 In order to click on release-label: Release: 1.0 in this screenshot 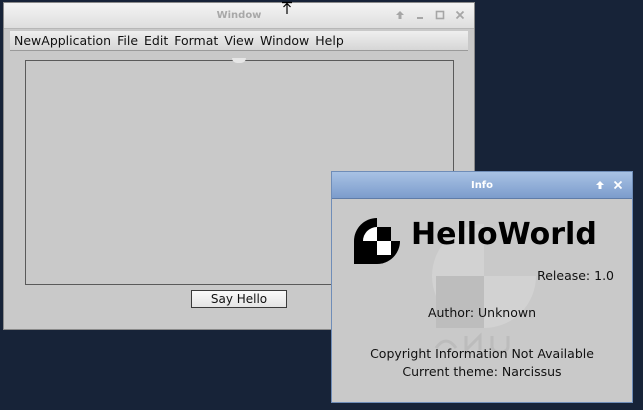, I will do `click(575, 275)`.